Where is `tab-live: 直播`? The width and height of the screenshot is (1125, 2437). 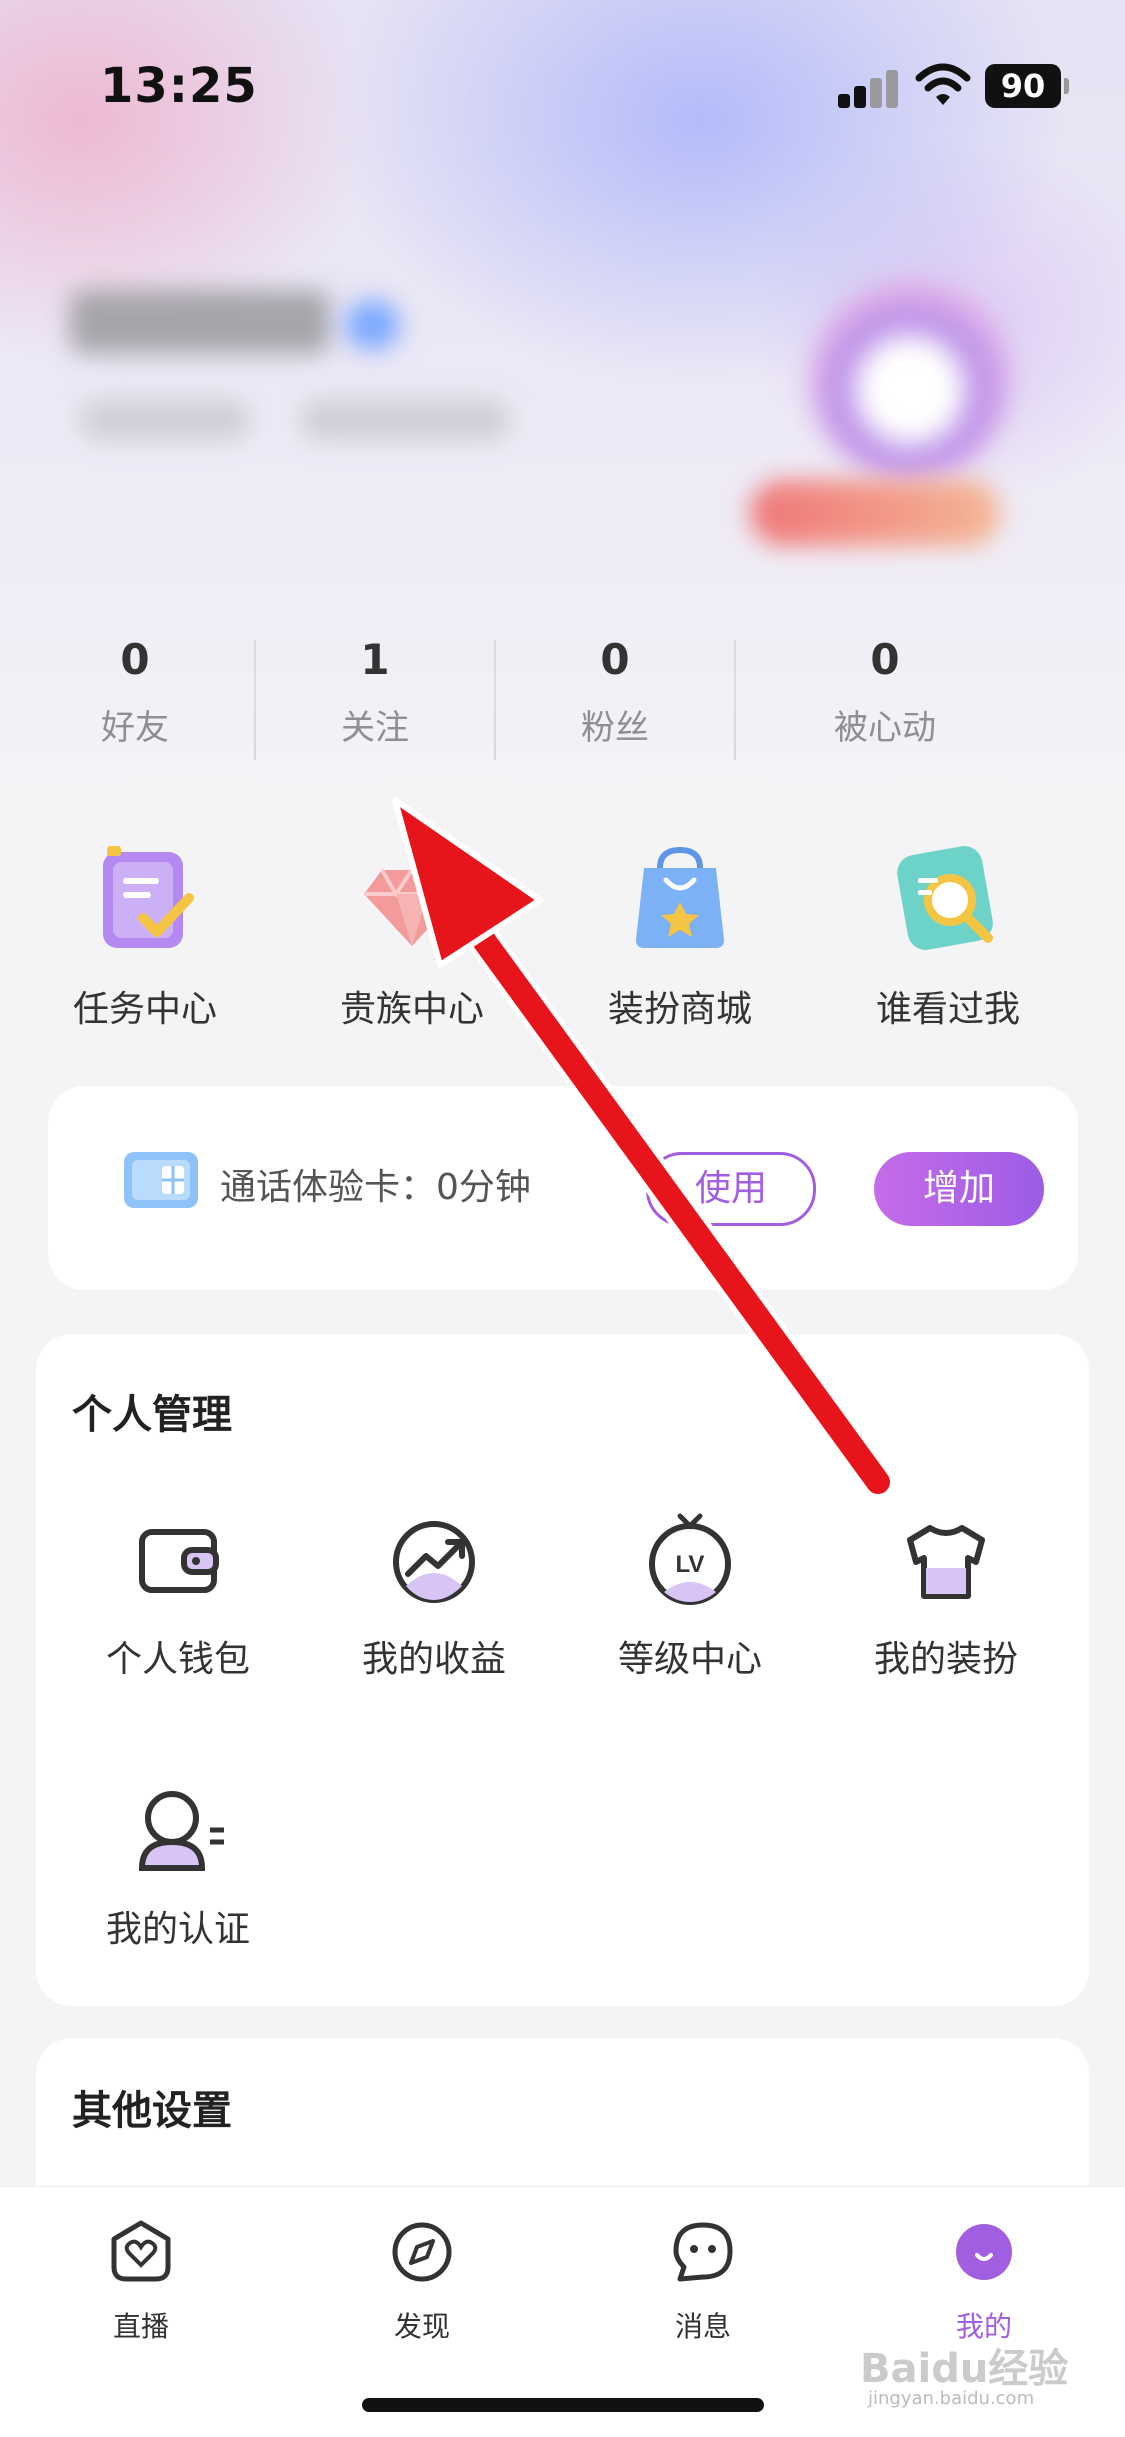 tab-live: 直播 is located at coordinates (141, 2281).